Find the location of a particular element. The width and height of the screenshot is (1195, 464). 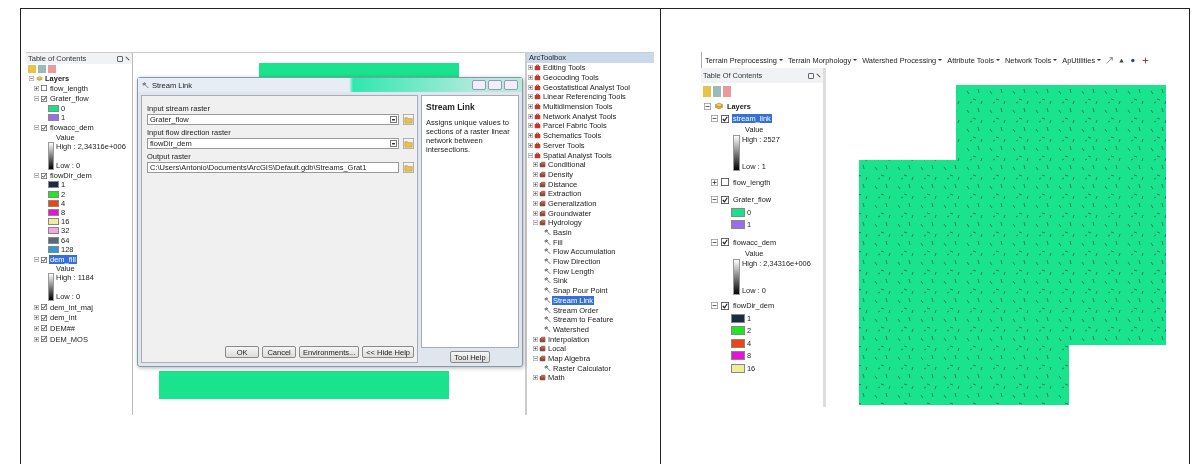

toolbar-tool-icon is located at coordinates (1146, 60).